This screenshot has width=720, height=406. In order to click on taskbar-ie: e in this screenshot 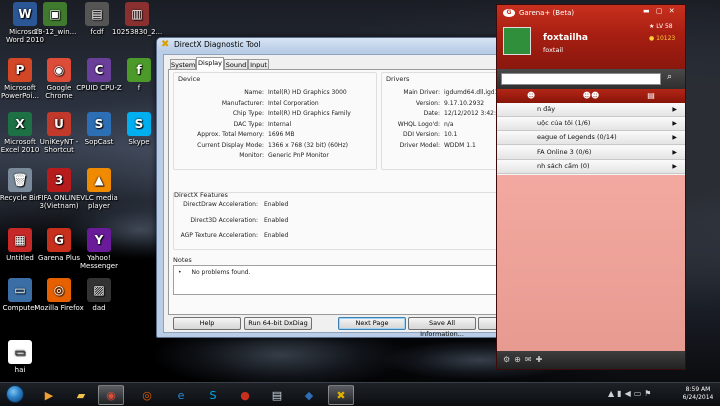, I will do `click(181, 395)`.